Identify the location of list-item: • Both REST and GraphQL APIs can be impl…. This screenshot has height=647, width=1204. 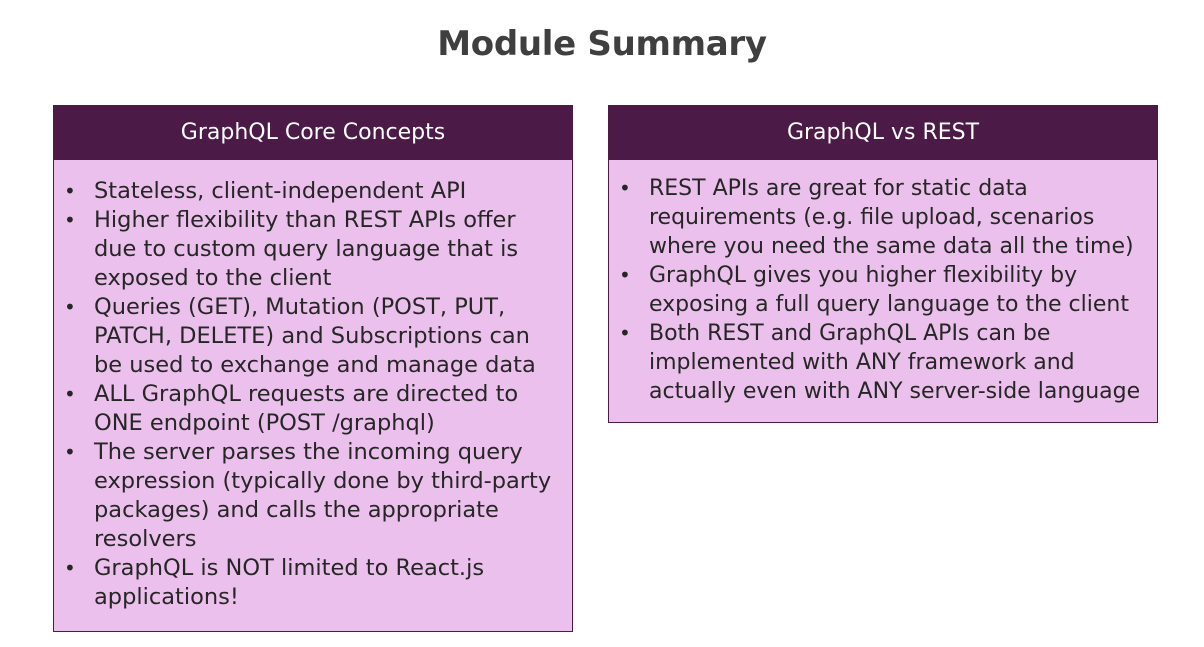
(883, 362).